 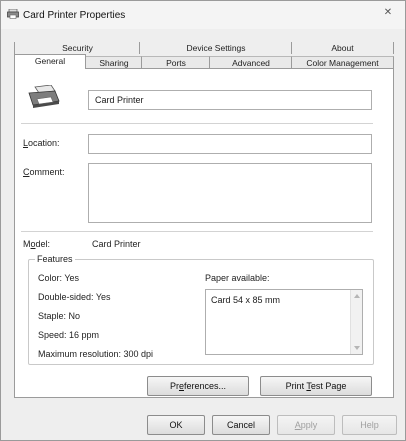 What do you see at coordinates (230, 100) in the screenshot?
I see `printer-name-field: Card Printer` at bounding box center [230, 100].